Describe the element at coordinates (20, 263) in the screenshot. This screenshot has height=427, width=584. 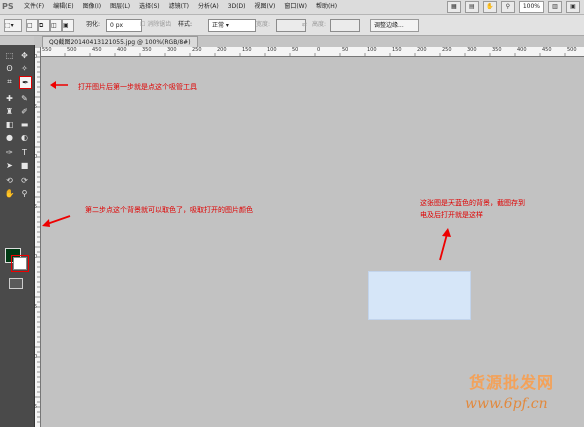
I see `swatch-highlight` at that location.